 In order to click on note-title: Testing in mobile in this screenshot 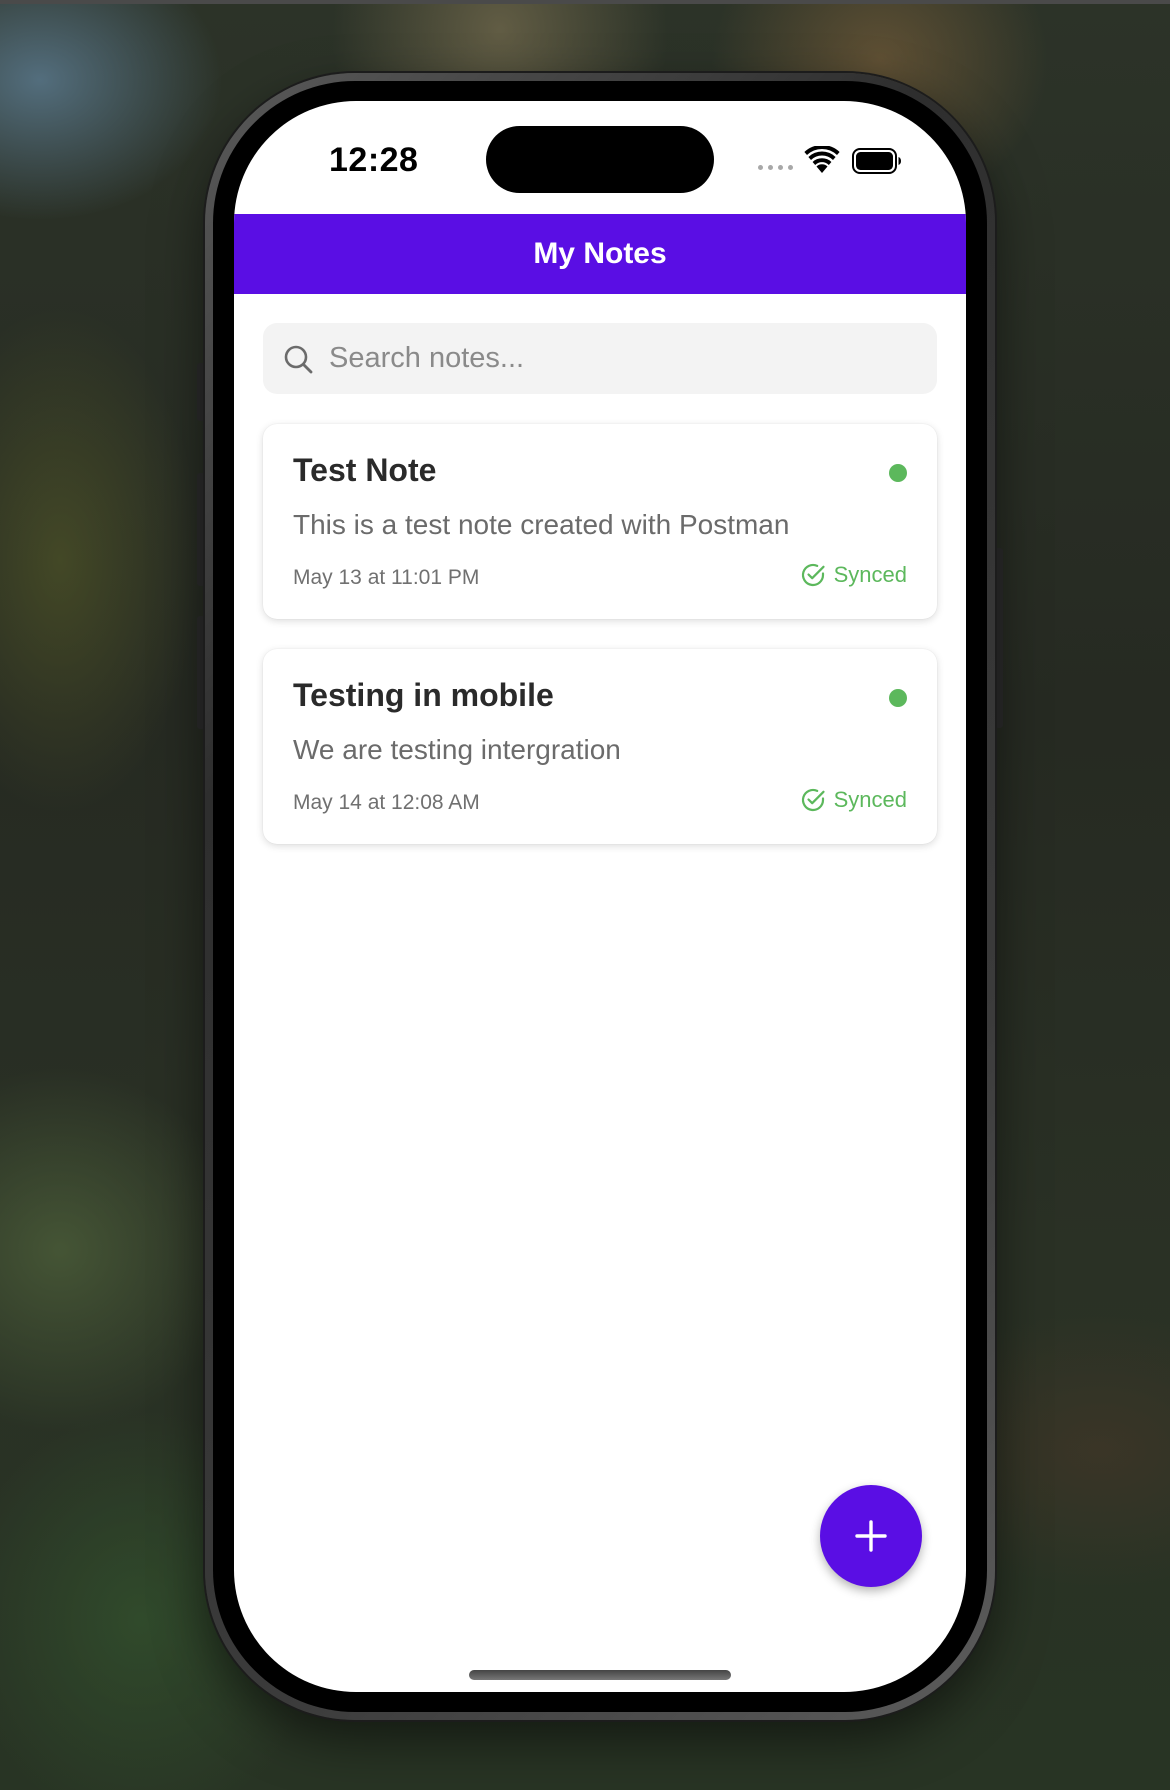, I will do `click(423, 695)`.